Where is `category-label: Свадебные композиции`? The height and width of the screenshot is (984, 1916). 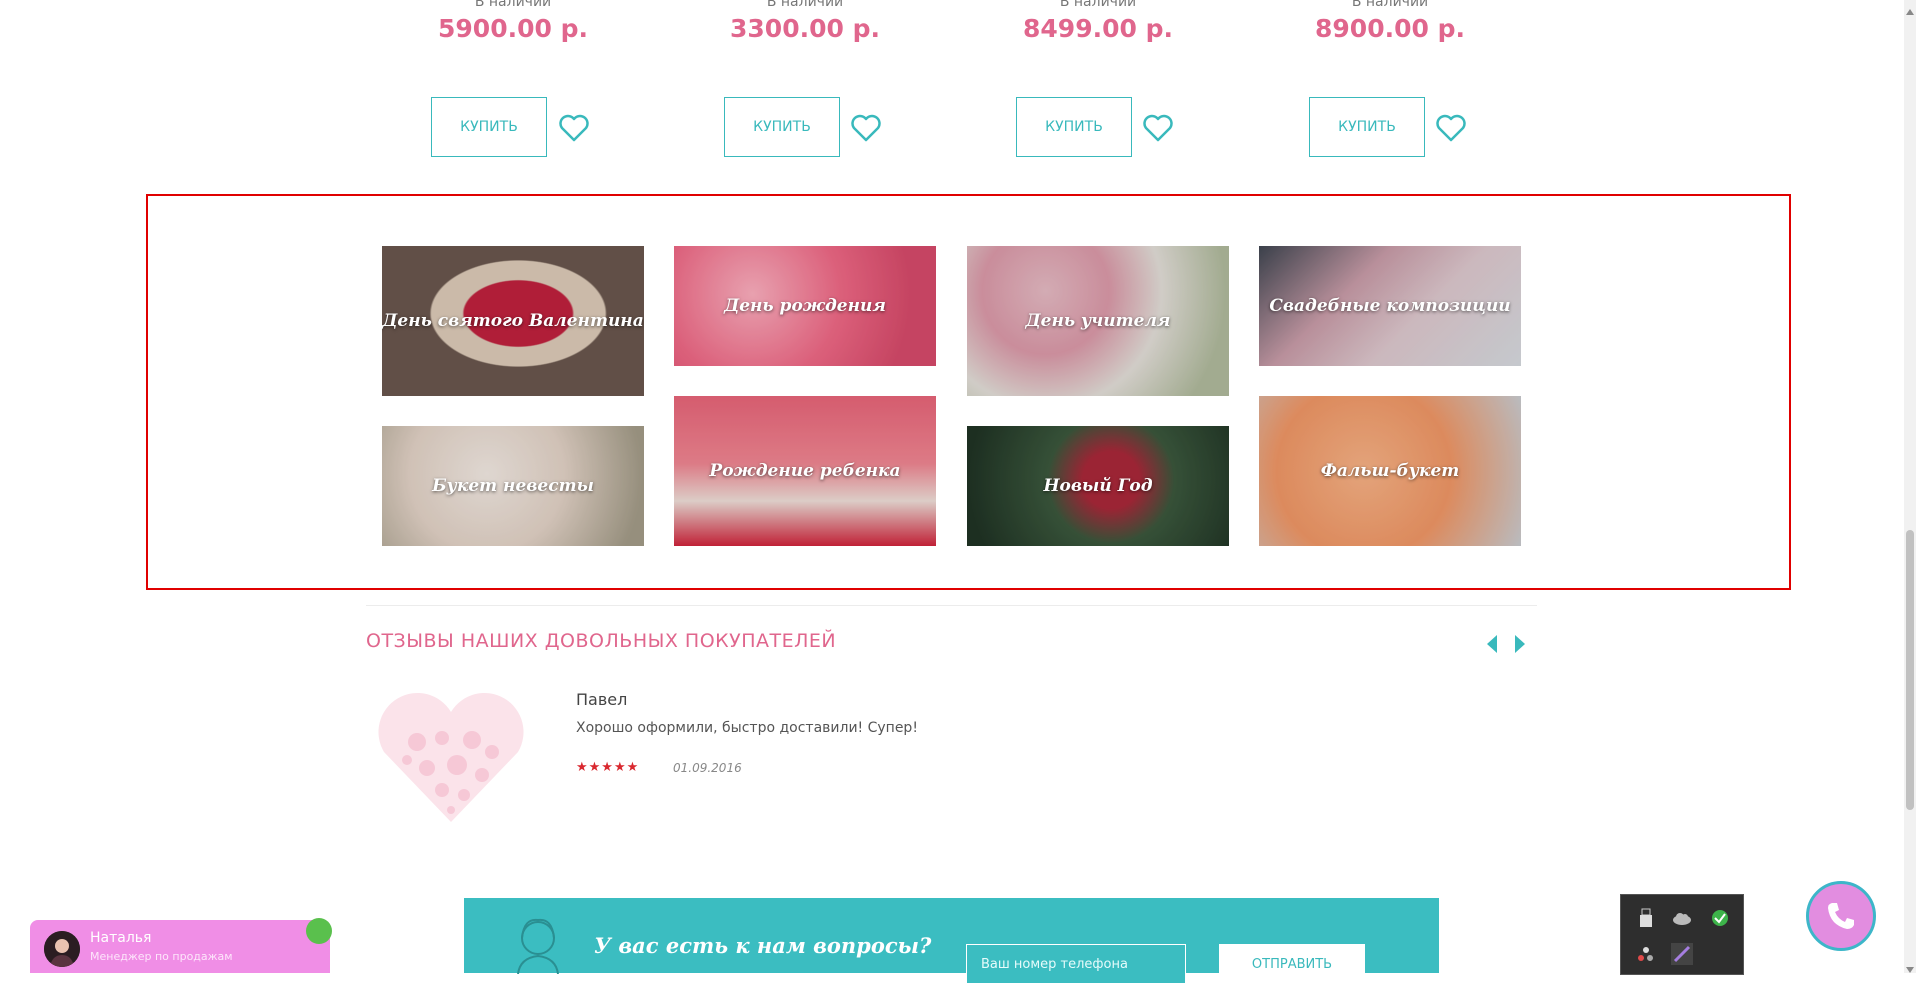 category-label: Свадебные композиции is located at coordinates (1390, 306).